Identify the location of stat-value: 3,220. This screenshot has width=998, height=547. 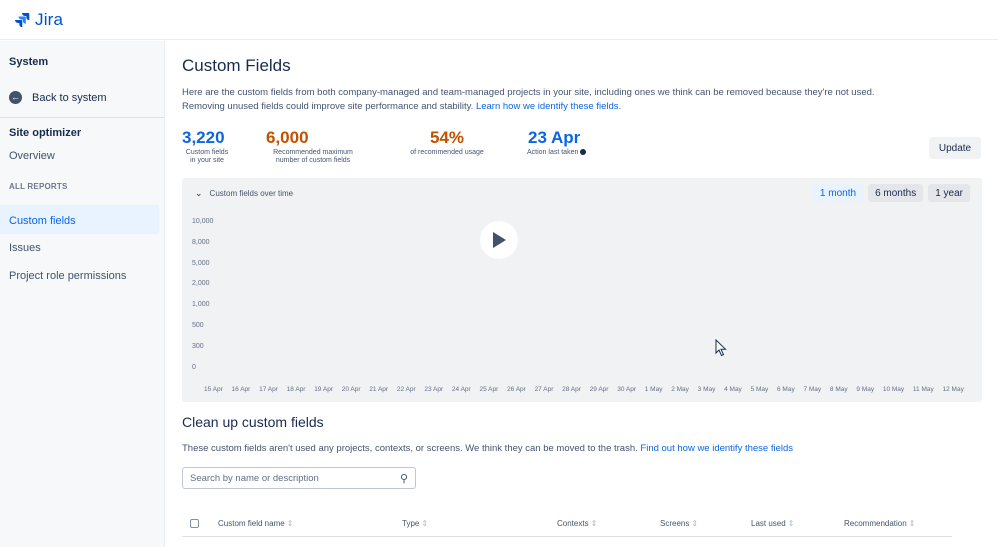
(203, 137).